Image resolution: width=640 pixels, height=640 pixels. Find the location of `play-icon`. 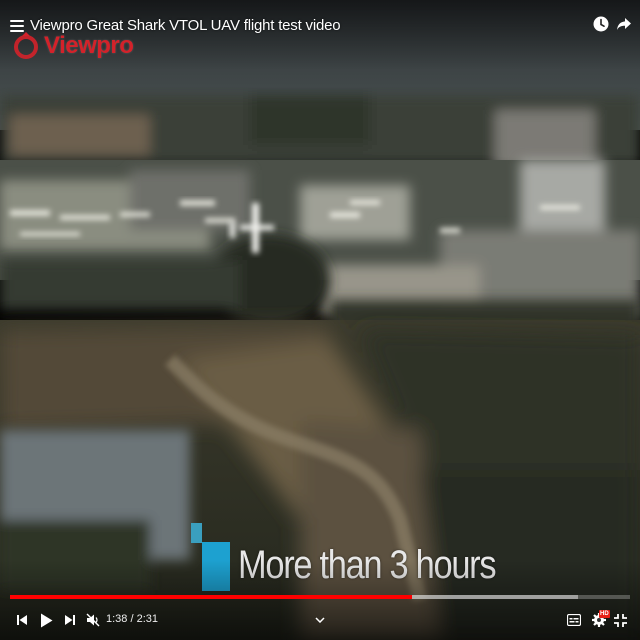

play-icon is located at coordinates (46, 620).